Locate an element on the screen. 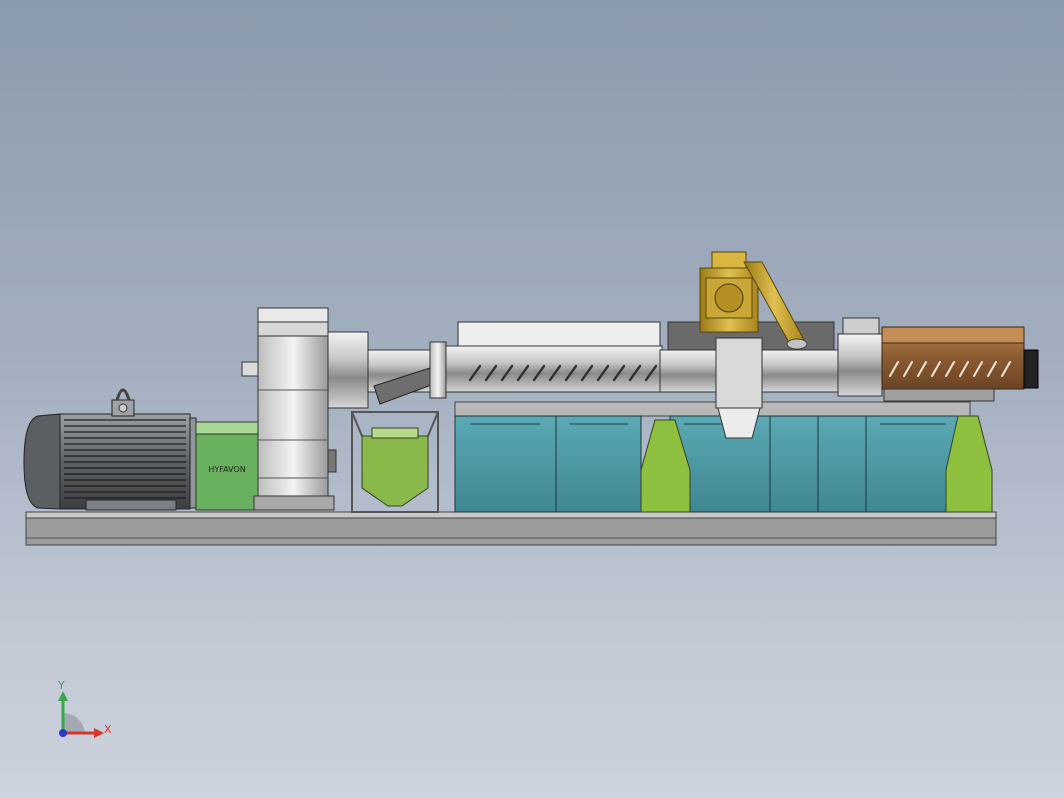 The width and height of the screenshot is (1064, 798). axis-triad: Y X is located at coordinates (85, 710).